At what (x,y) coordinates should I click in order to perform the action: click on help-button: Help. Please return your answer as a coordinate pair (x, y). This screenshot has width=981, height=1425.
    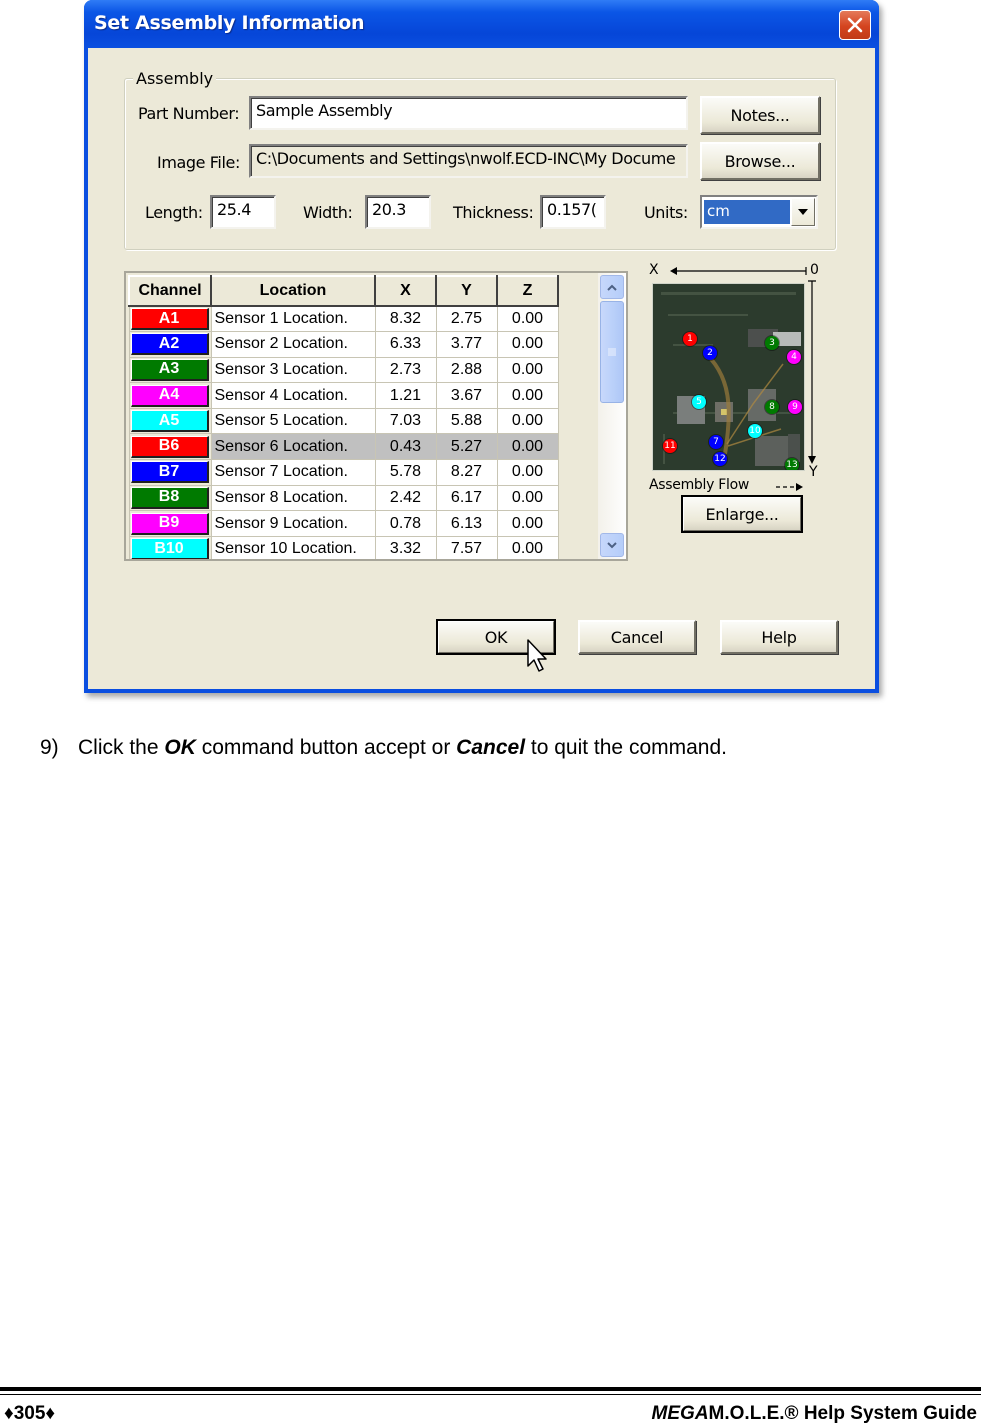
    Looking at the image, I should click on (779, 637).